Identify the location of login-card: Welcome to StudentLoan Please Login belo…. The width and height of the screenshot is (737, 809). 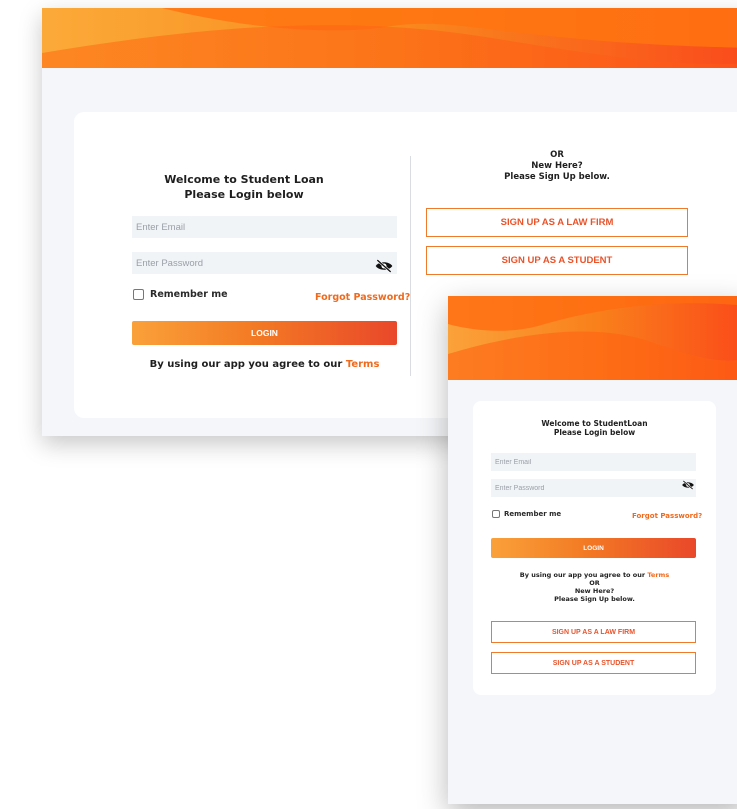
(594, 548).